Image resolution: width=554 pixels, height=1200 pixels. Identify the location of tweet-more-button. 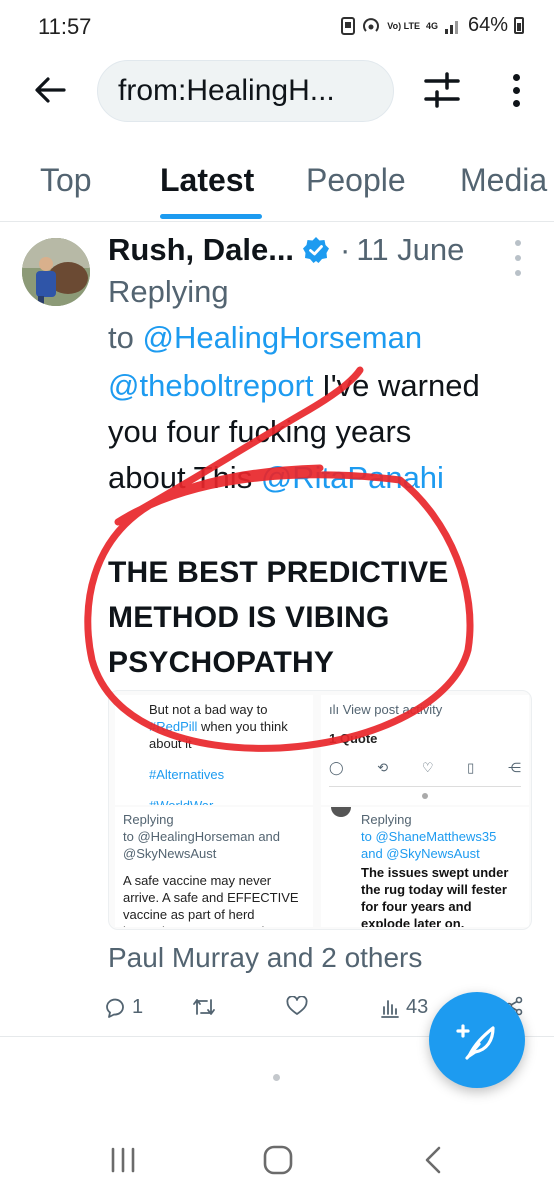
(518, 258).